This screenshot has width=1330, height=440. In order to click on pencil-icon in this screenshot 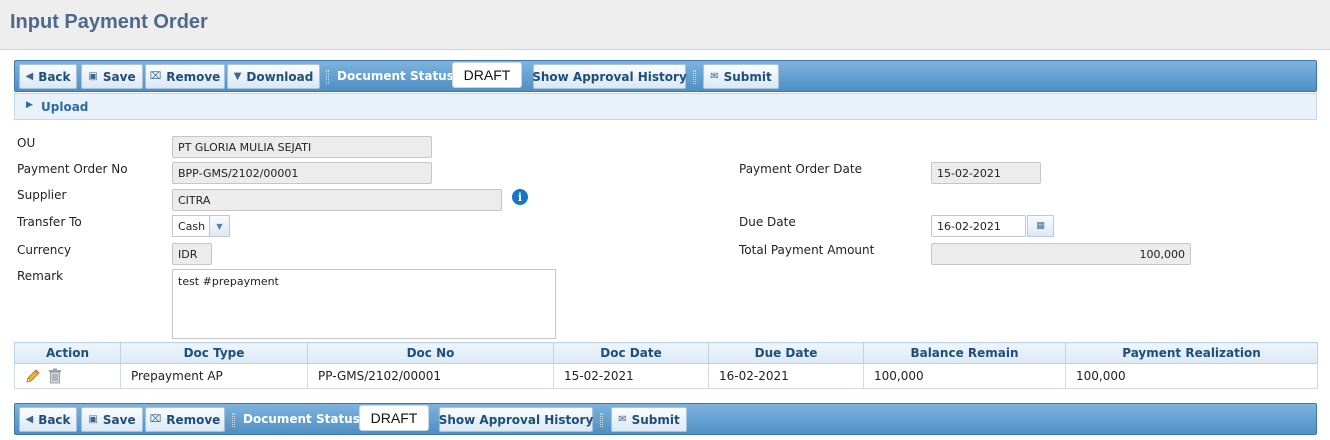, I will do `click(33, 376)`.